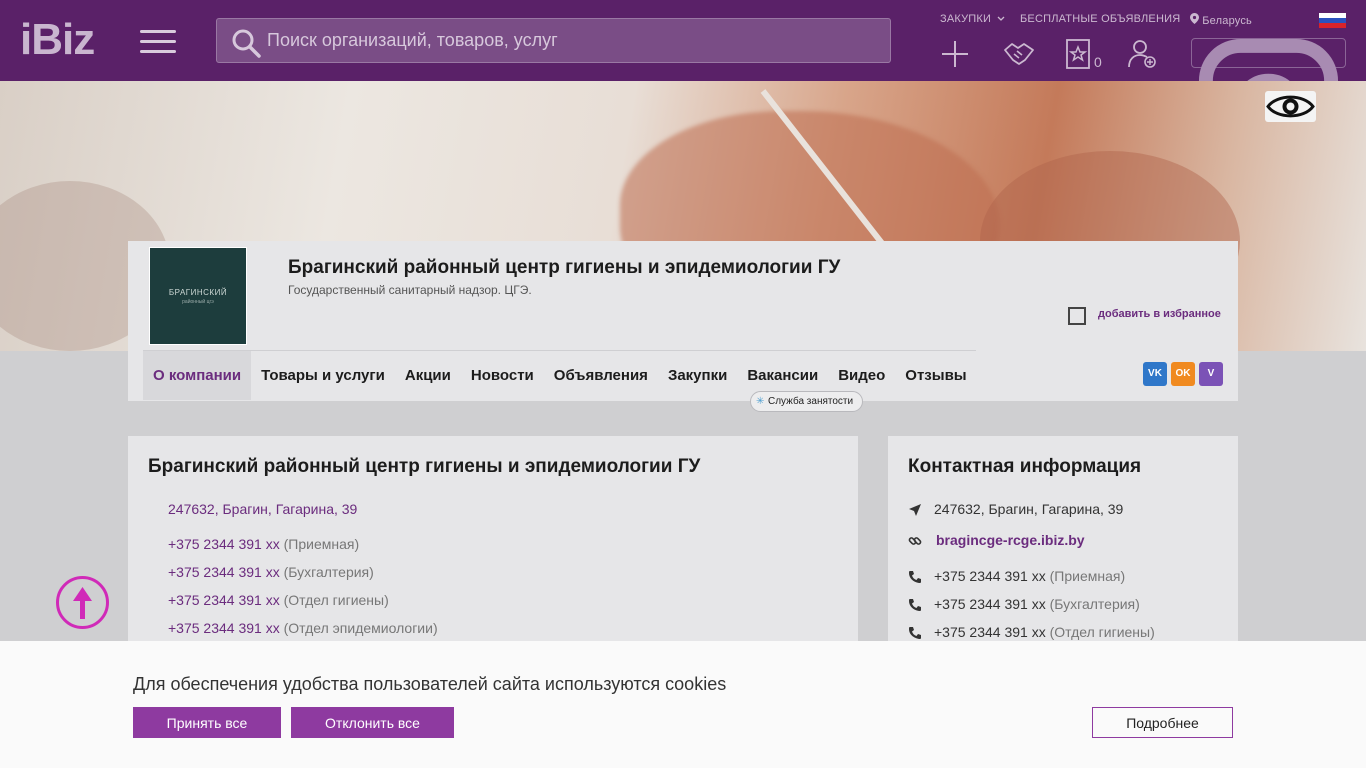 The height and width of the screenshot is (768, 1366). I want to click on employment-service-label: Служба занятости, so click(811, 401).